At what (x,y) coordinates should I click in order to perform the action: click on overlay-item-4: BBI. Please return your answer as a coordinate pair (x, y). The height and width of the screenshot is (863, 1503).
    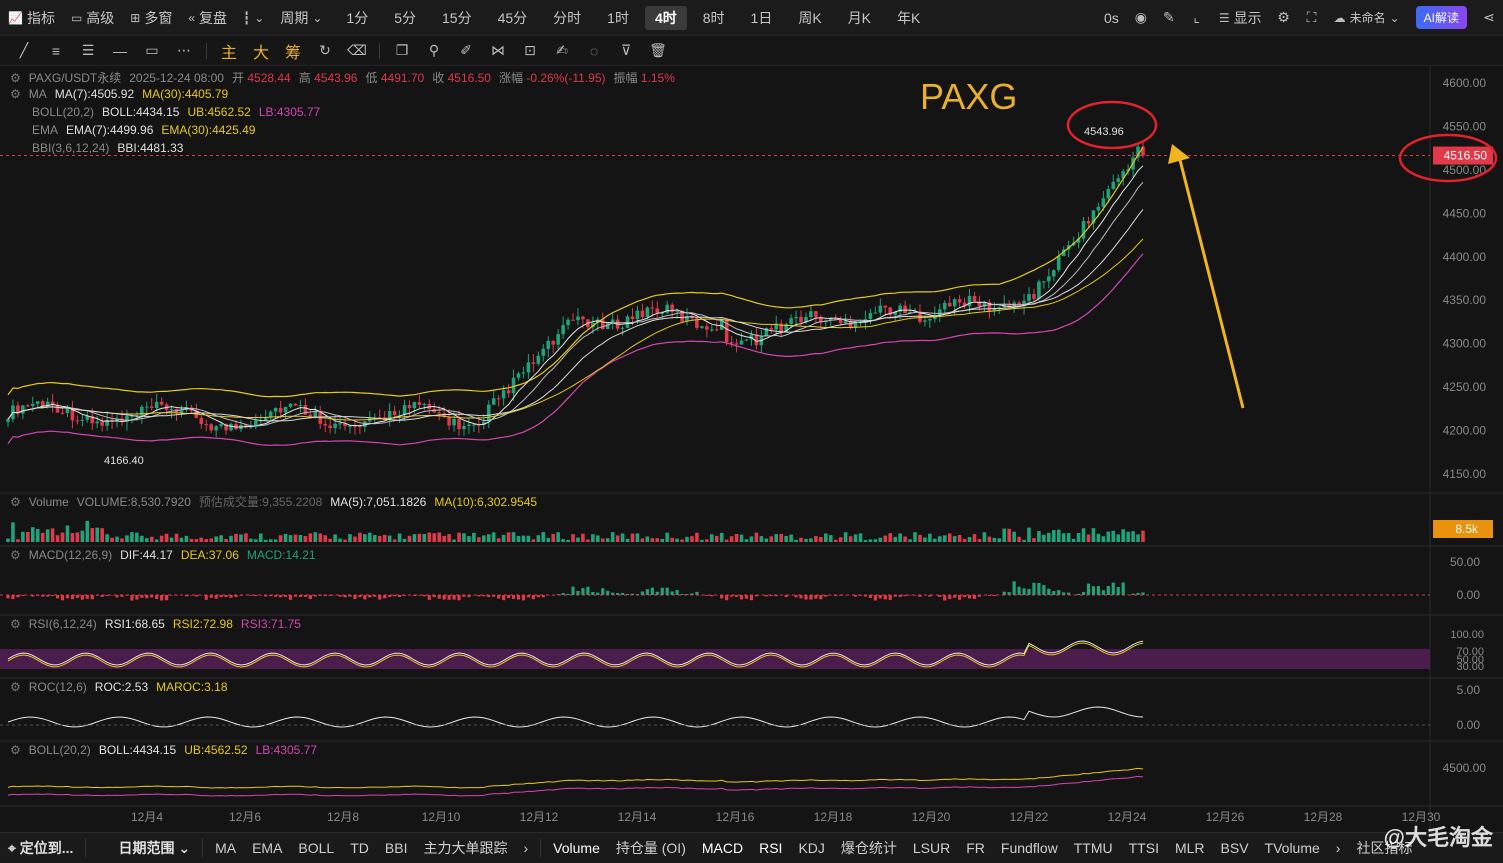
    Looking at the image, I should click on (396, 848).